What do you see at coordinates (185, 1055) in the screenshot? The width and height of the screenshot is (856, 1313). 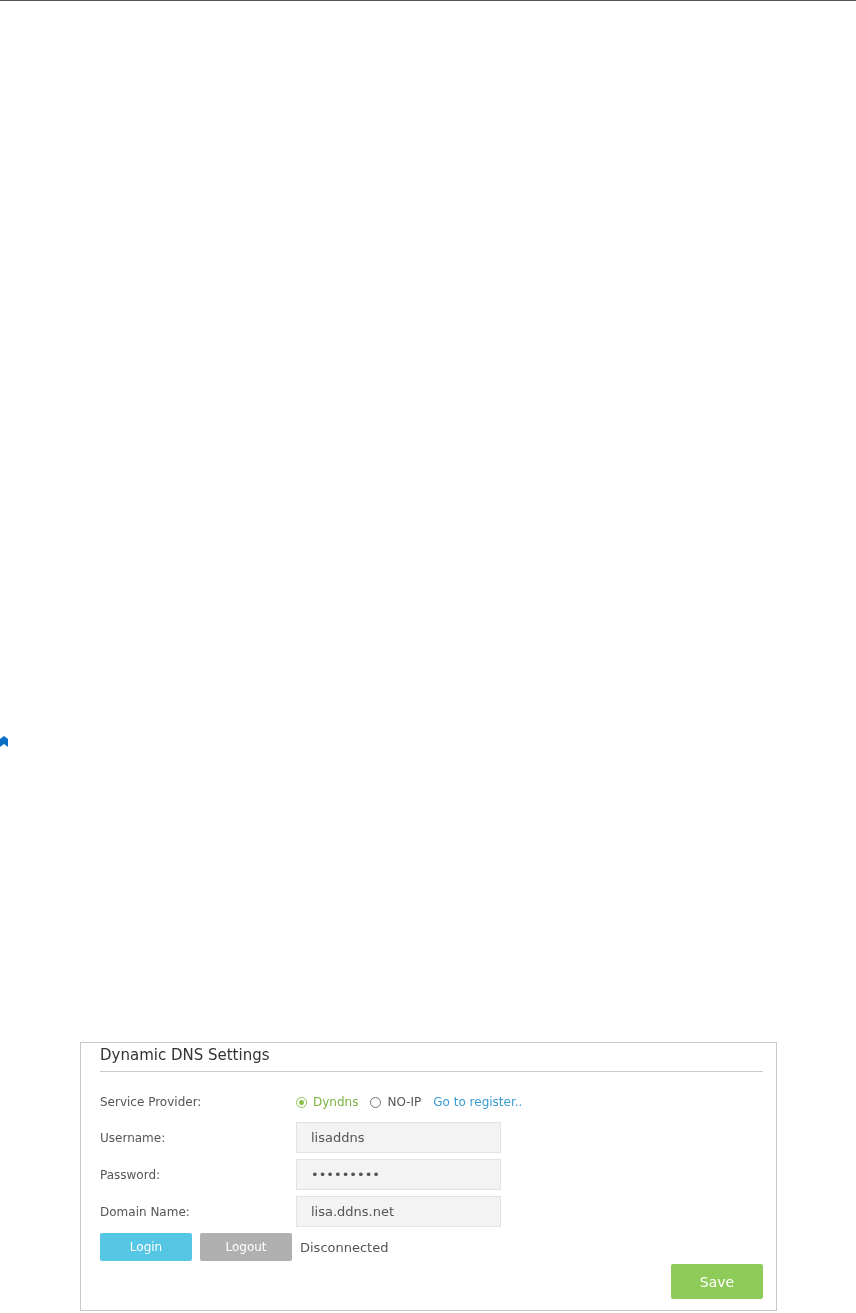 I see `panel-title: Dynamic DNS Settings` at bounding box center [185, 1055].